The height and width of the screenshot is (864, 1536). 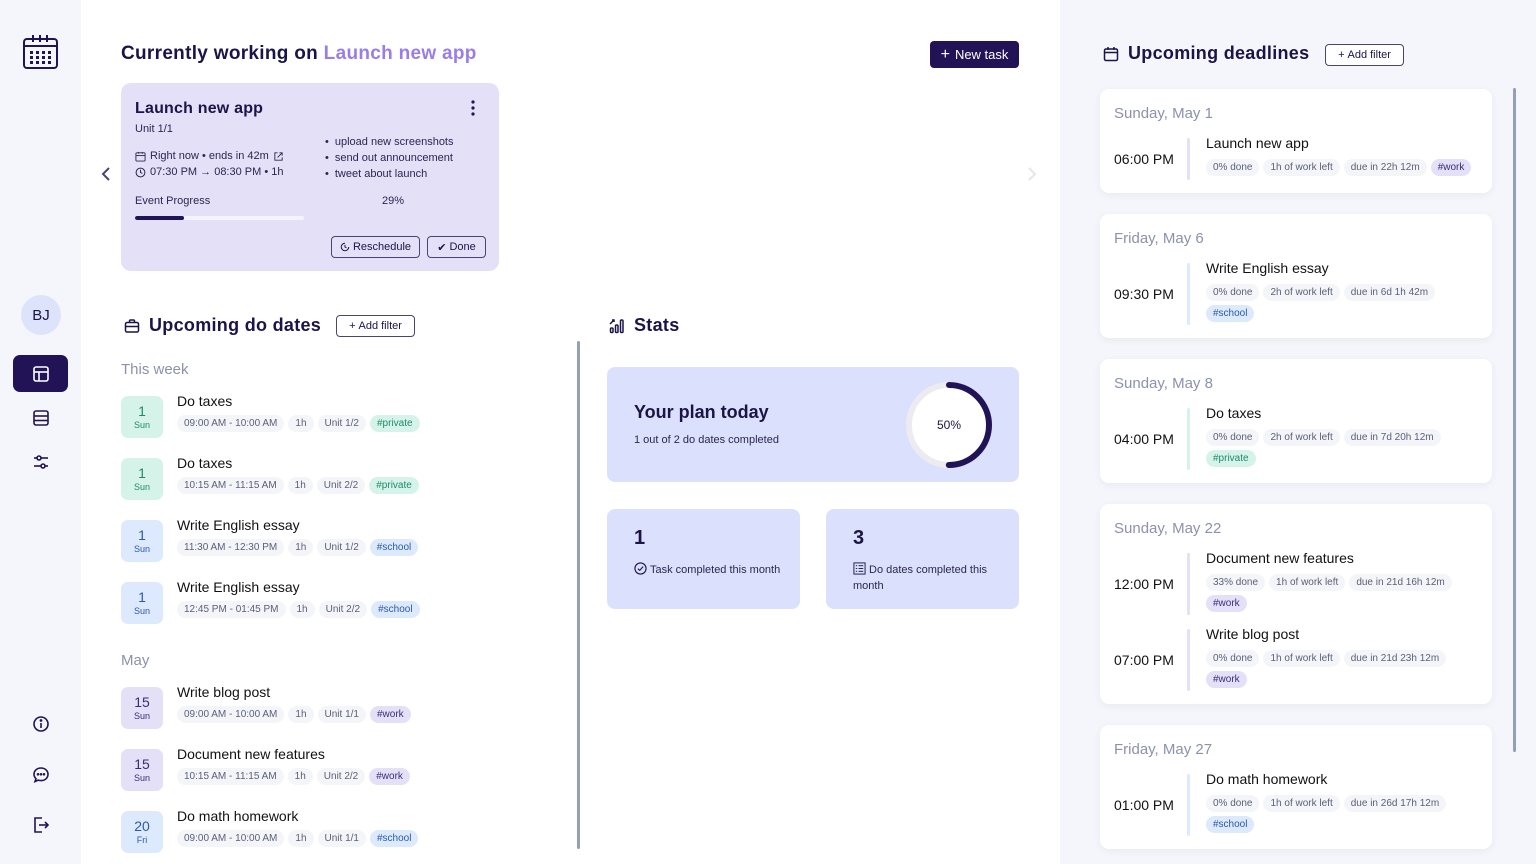 What do you see at coordinates (1385, 167) in the screenshot?
I see `info-chip: due in 22h 12m` at bounding box center [1385, 167].